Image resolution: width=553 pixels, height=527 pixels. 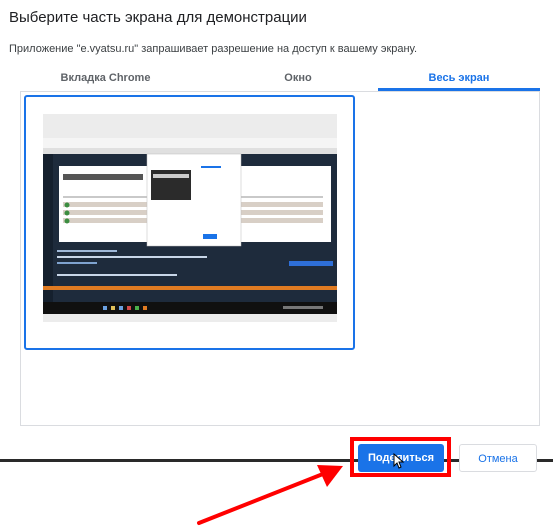 What do you see at coordinates (298, 79) in the screenshot?
I see `tab-window: Окно` at bounding box center [298, 79].